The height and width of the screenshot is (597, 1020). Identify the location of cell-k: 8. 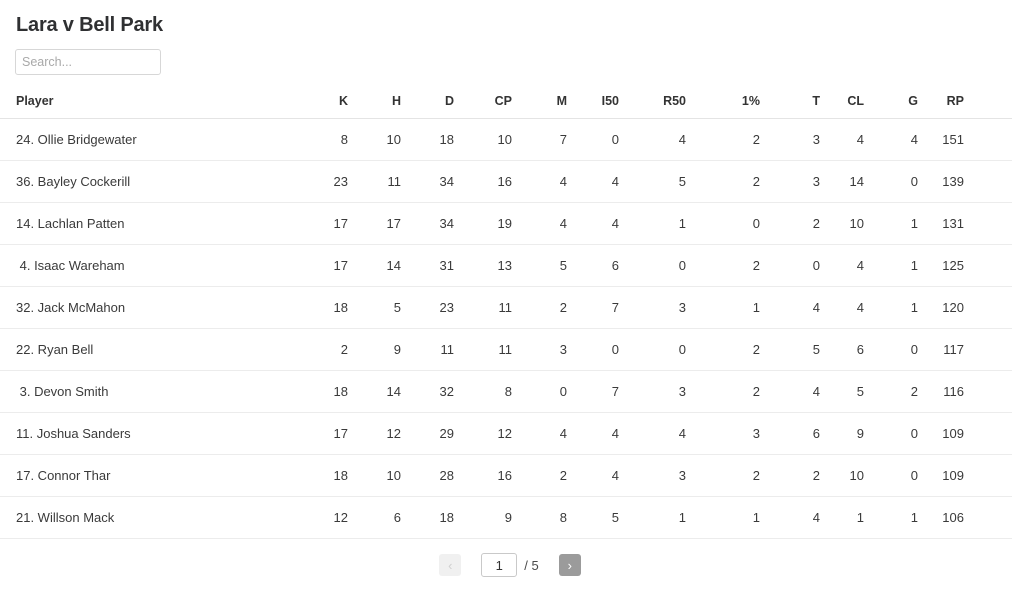
(324, 139).